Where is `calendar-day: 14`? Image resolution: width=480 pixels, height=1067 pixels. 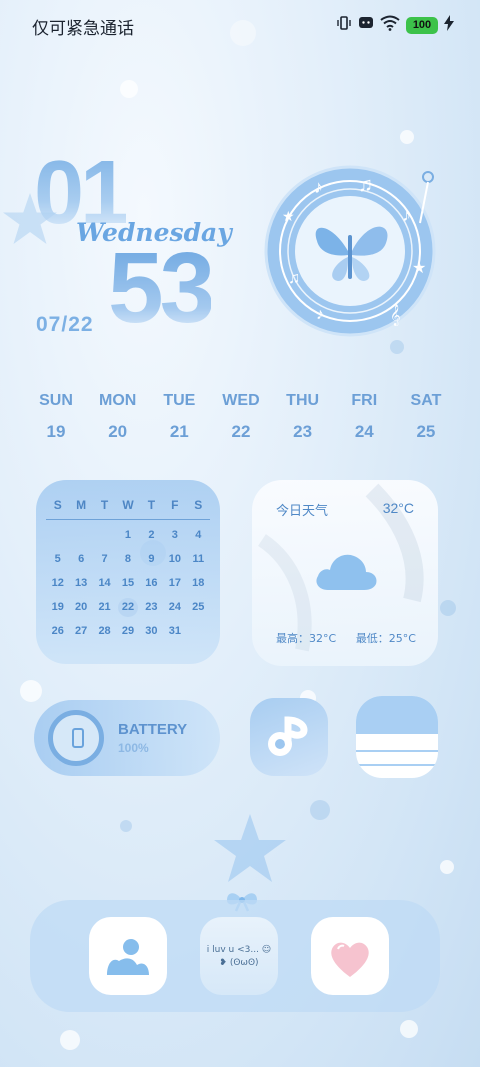
calendar-day: 14 is located at coordinates (104, 583).